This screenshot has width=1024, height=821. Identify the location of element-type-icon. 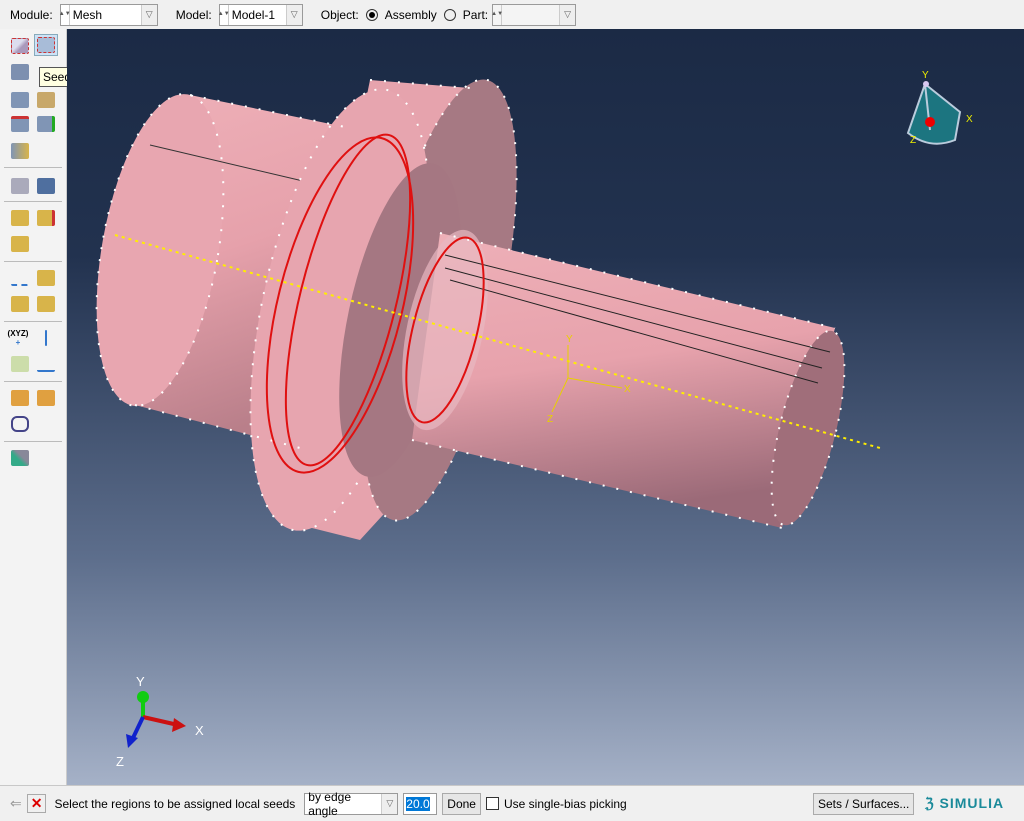
(20, 124).